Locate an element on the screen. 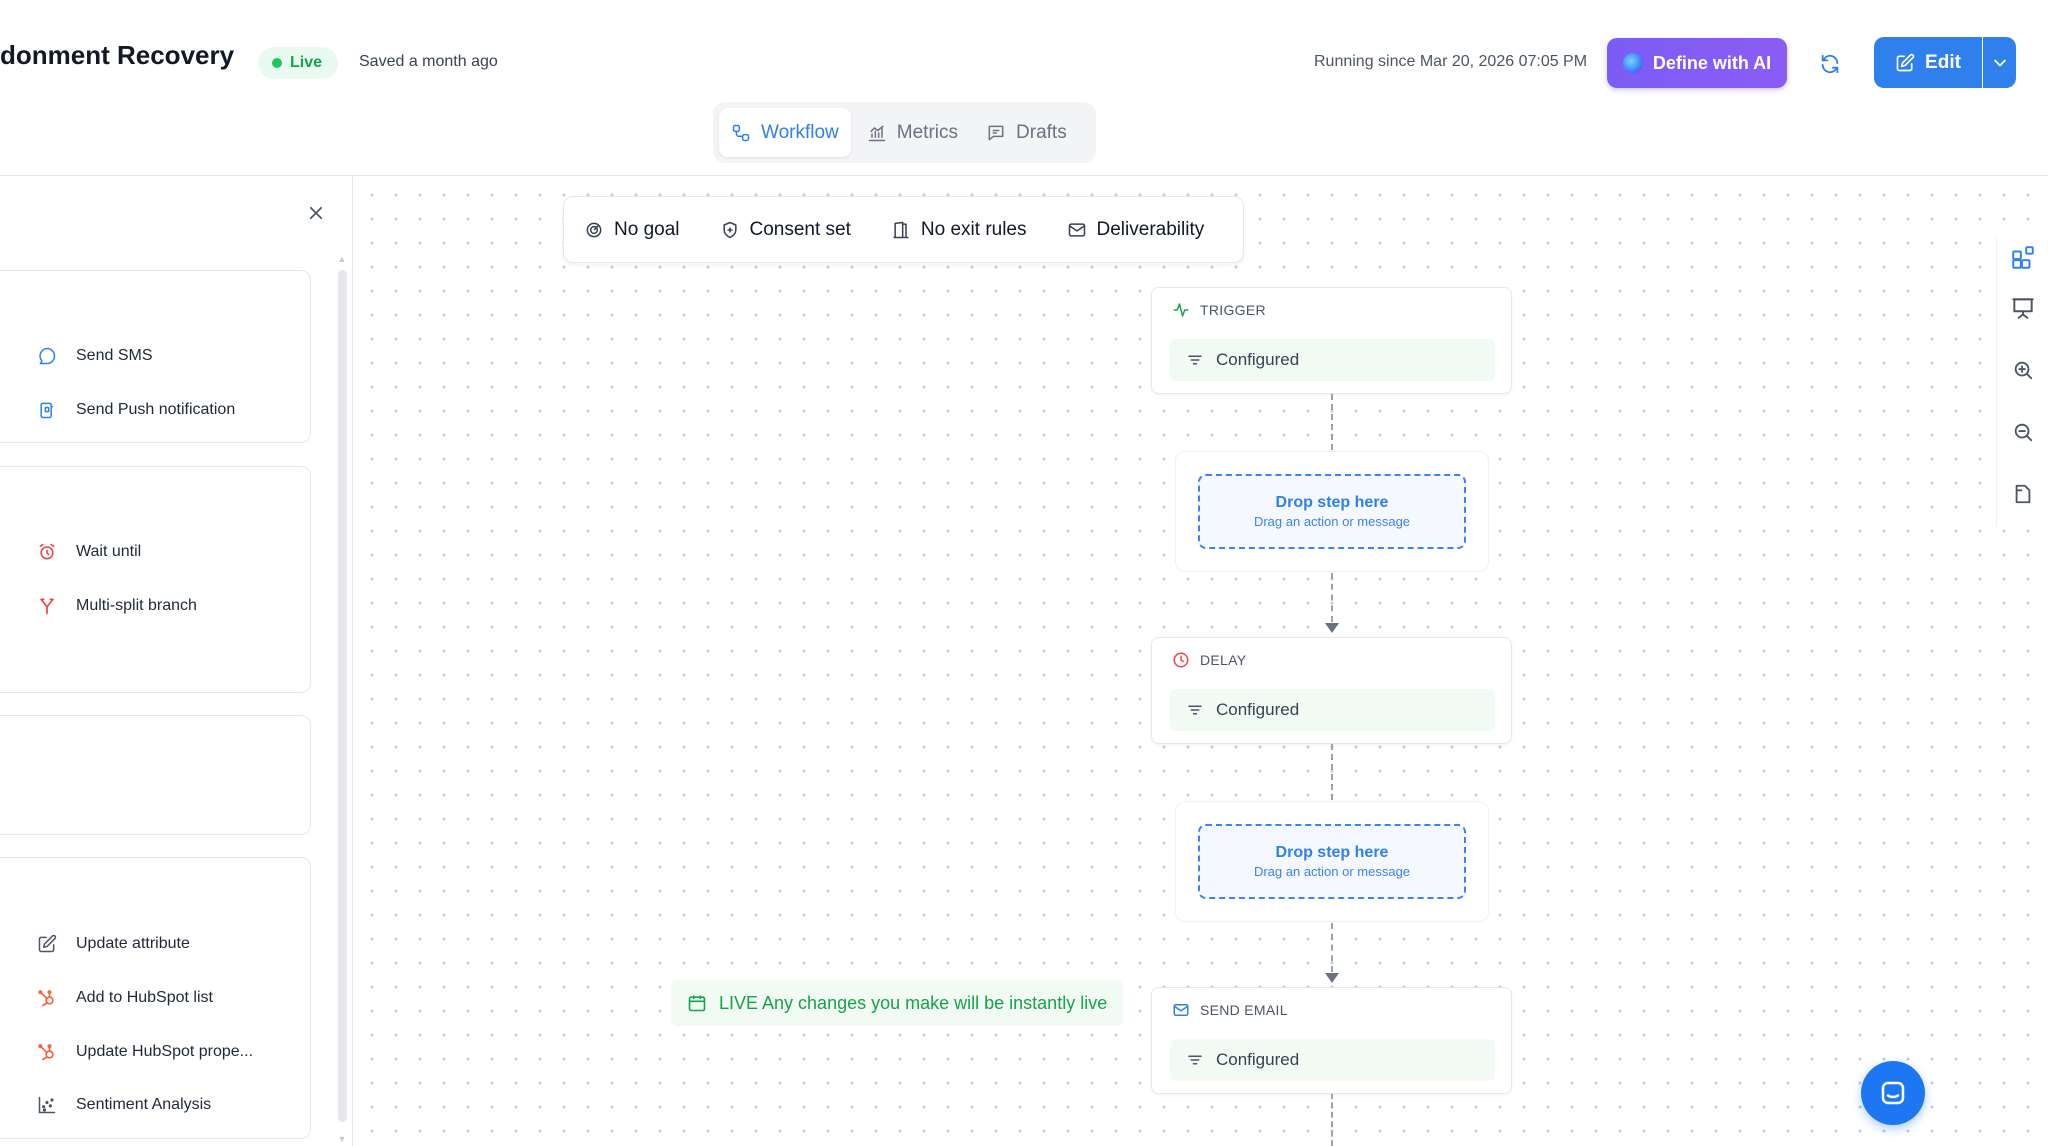 The width and height of the screenshot is (2048, 1146). status-badge: Live is located at coordinates (298, 63).